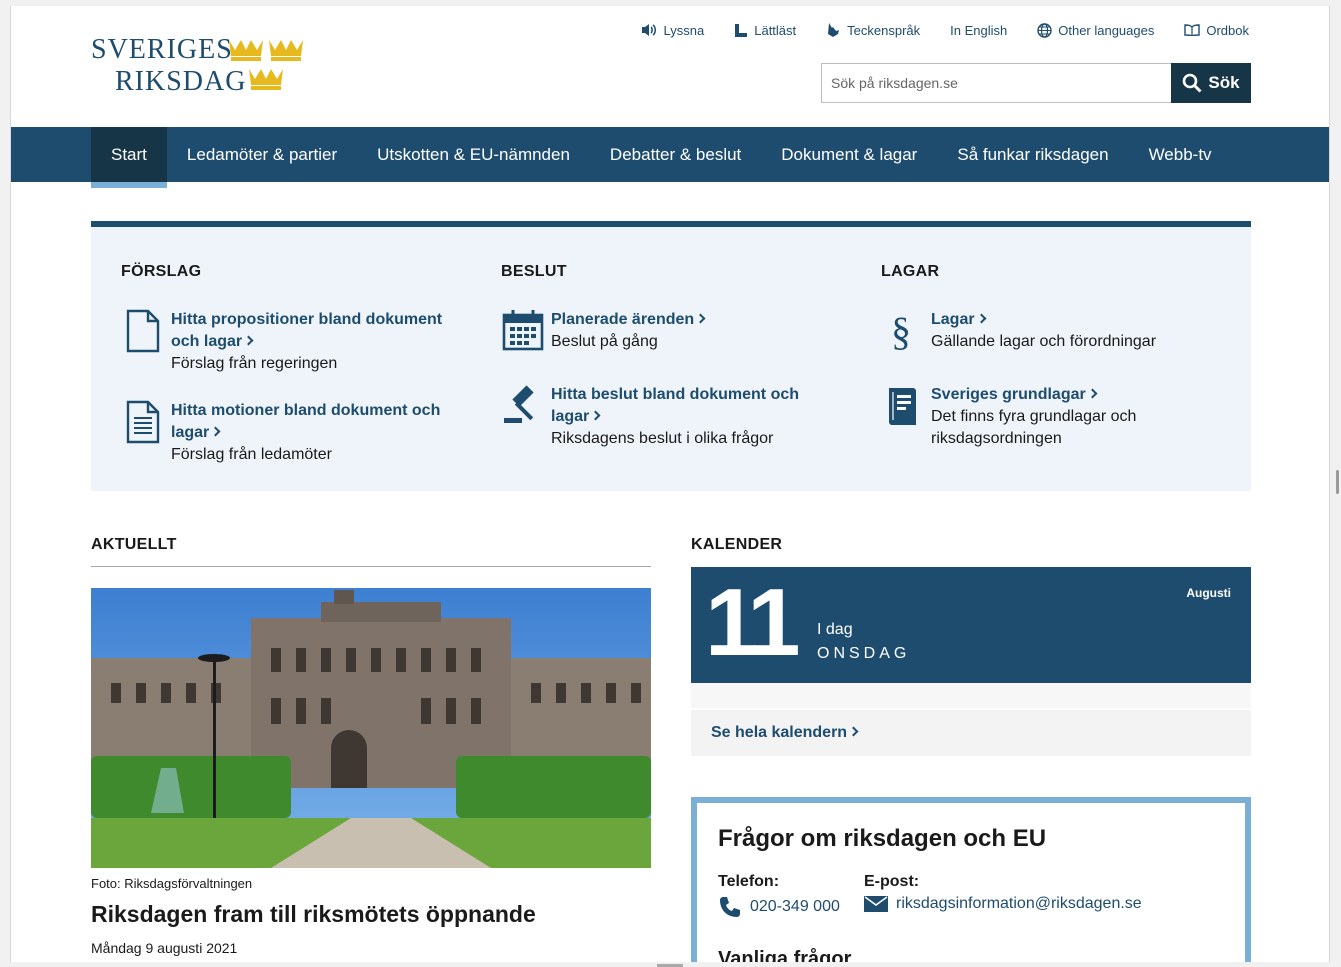 The image size is (1341, 967). I want to click on calendar-footer: Se hela kalendern, so click(971, 733).